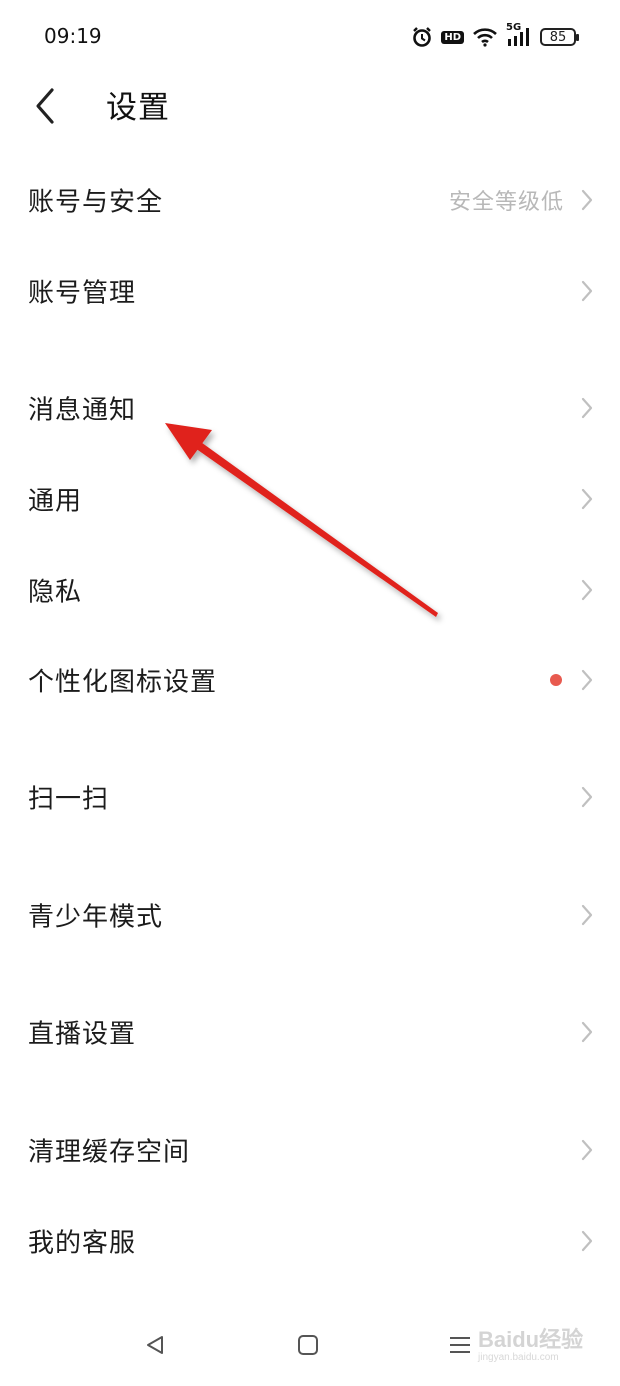 This screenshot has height=1386, width=620. I want to click on settings-item-custom-icon: 个性化图标设置, so click(310, 680).